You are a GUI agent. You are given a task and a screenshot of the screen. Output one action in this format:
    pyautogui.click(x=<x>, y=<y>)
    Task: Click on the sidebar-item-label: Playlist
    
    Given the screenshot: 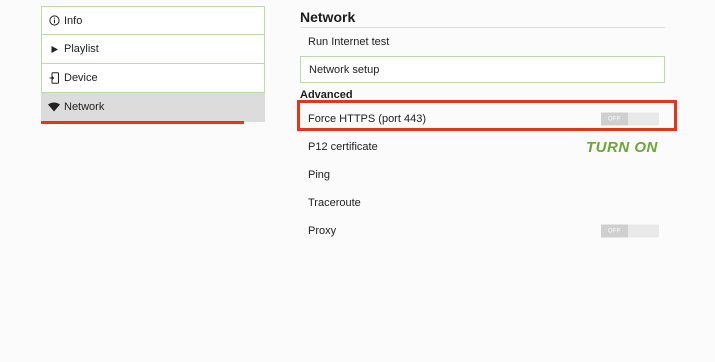 What is the action you would take?
    pyautogui.click(x=81, y=49)
    